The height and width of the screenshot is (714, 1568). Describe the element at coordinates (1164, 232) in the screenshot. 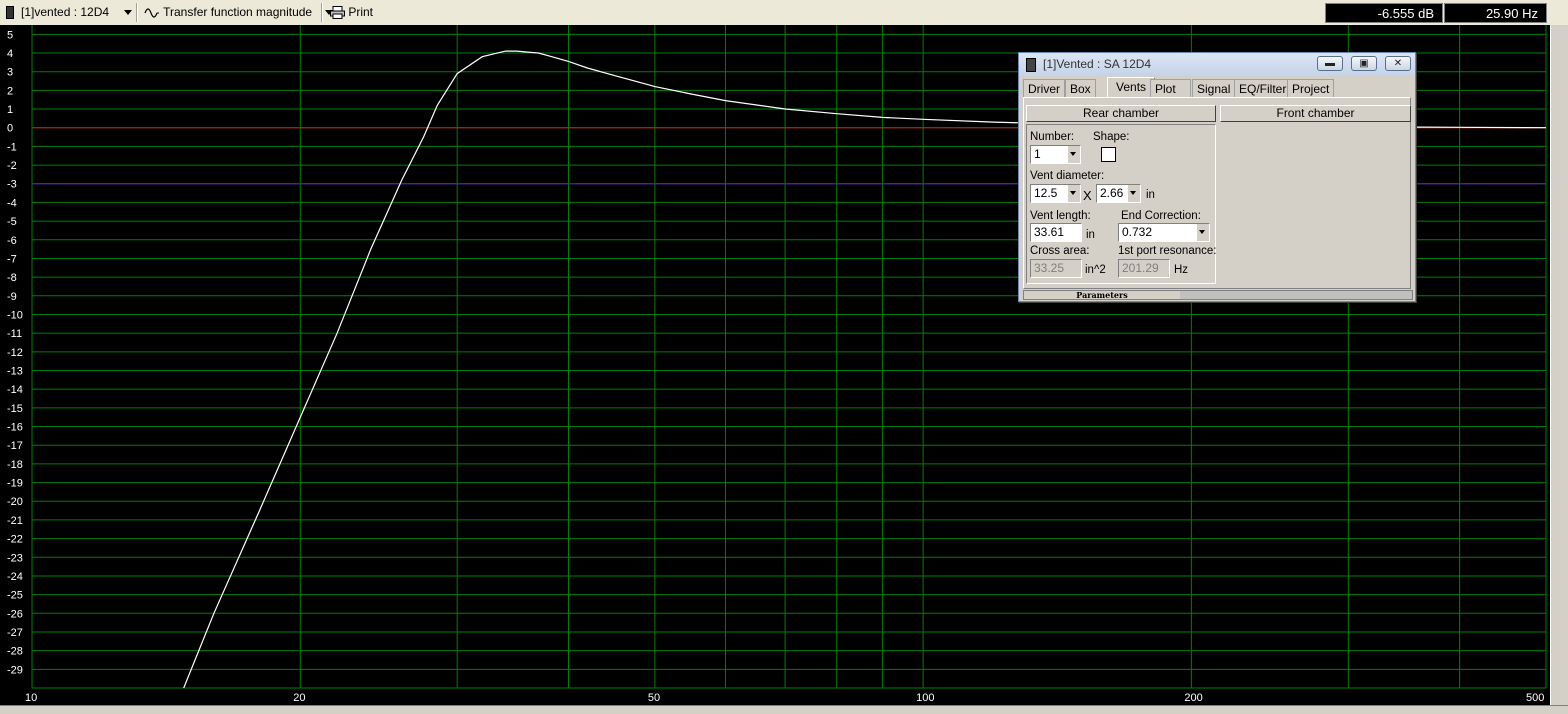

I see `end-correction-select: 0.732` at that location.